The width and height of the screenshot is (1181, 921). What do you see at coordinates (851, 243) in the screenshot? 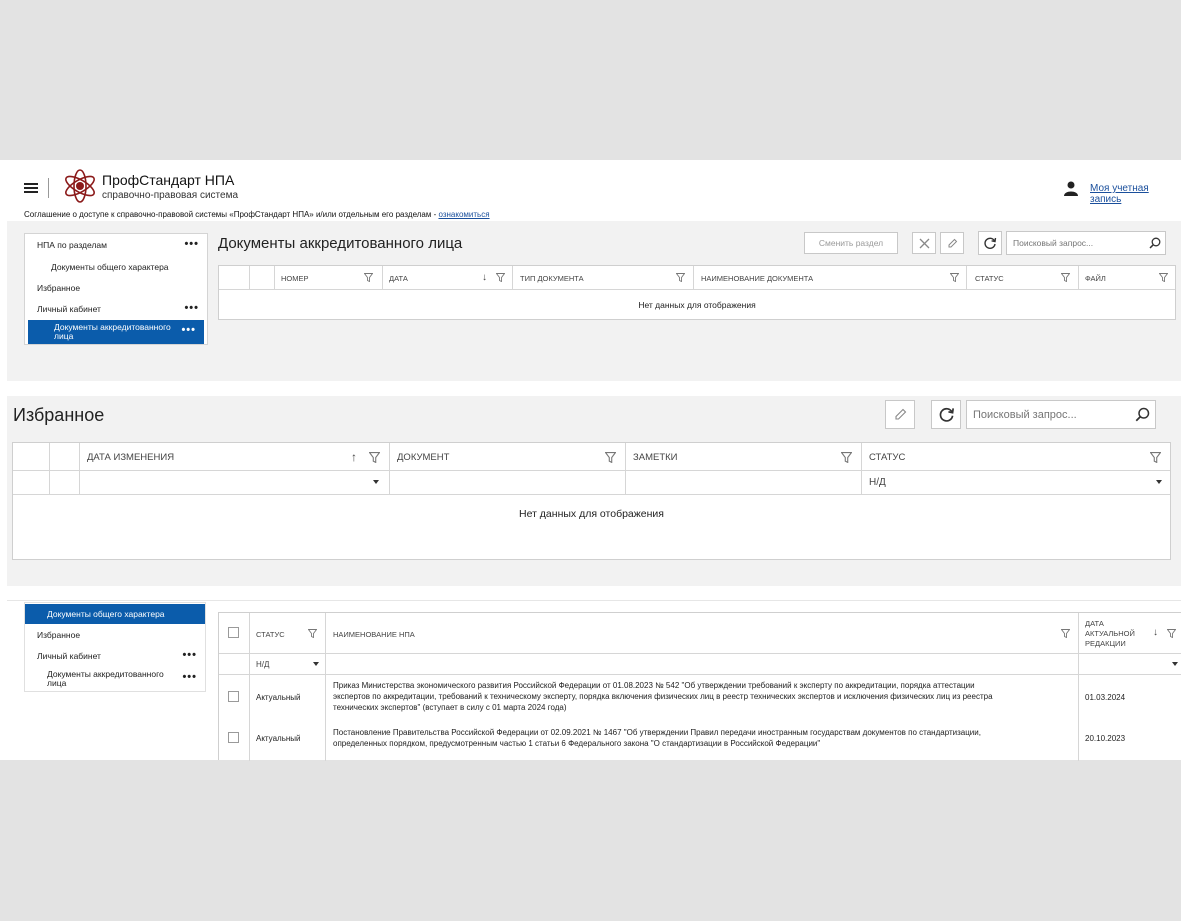
I see `change-section-button: Сменить раздел` at bounding box center [851, 243].